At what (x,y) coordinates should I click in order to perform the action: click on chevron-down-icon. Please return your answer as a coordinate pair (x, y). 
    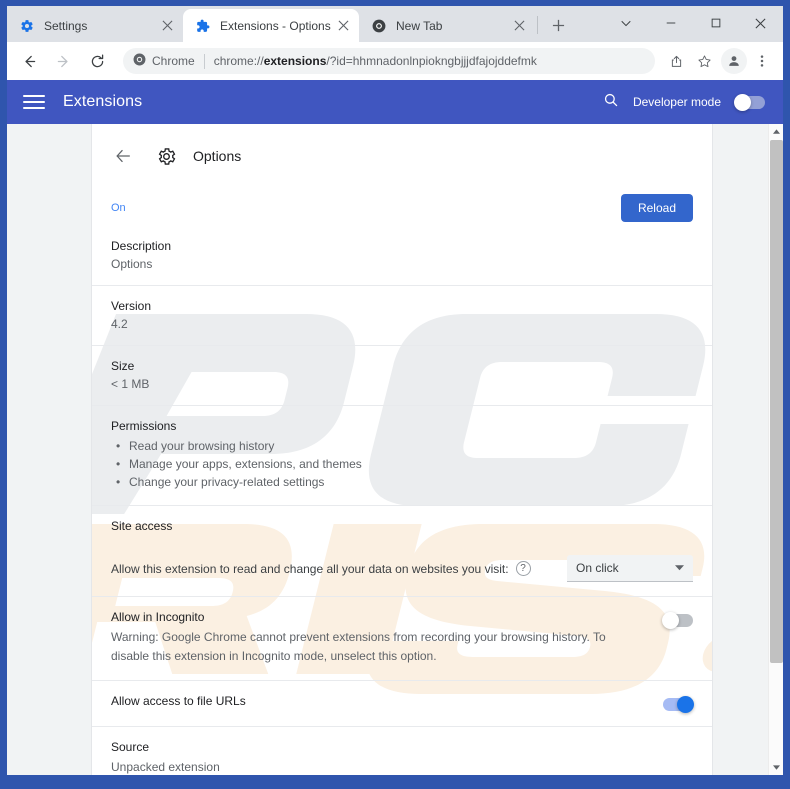
    Looking at the image, I should click on (679, 568).